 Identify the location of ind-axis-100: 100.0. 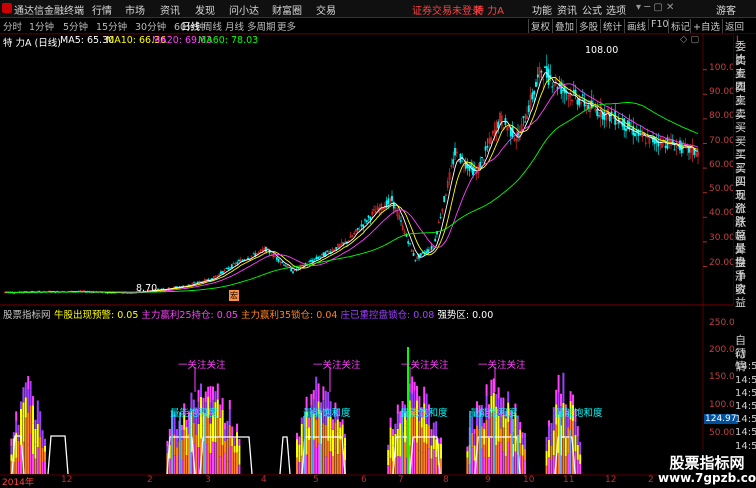
(722, 405).